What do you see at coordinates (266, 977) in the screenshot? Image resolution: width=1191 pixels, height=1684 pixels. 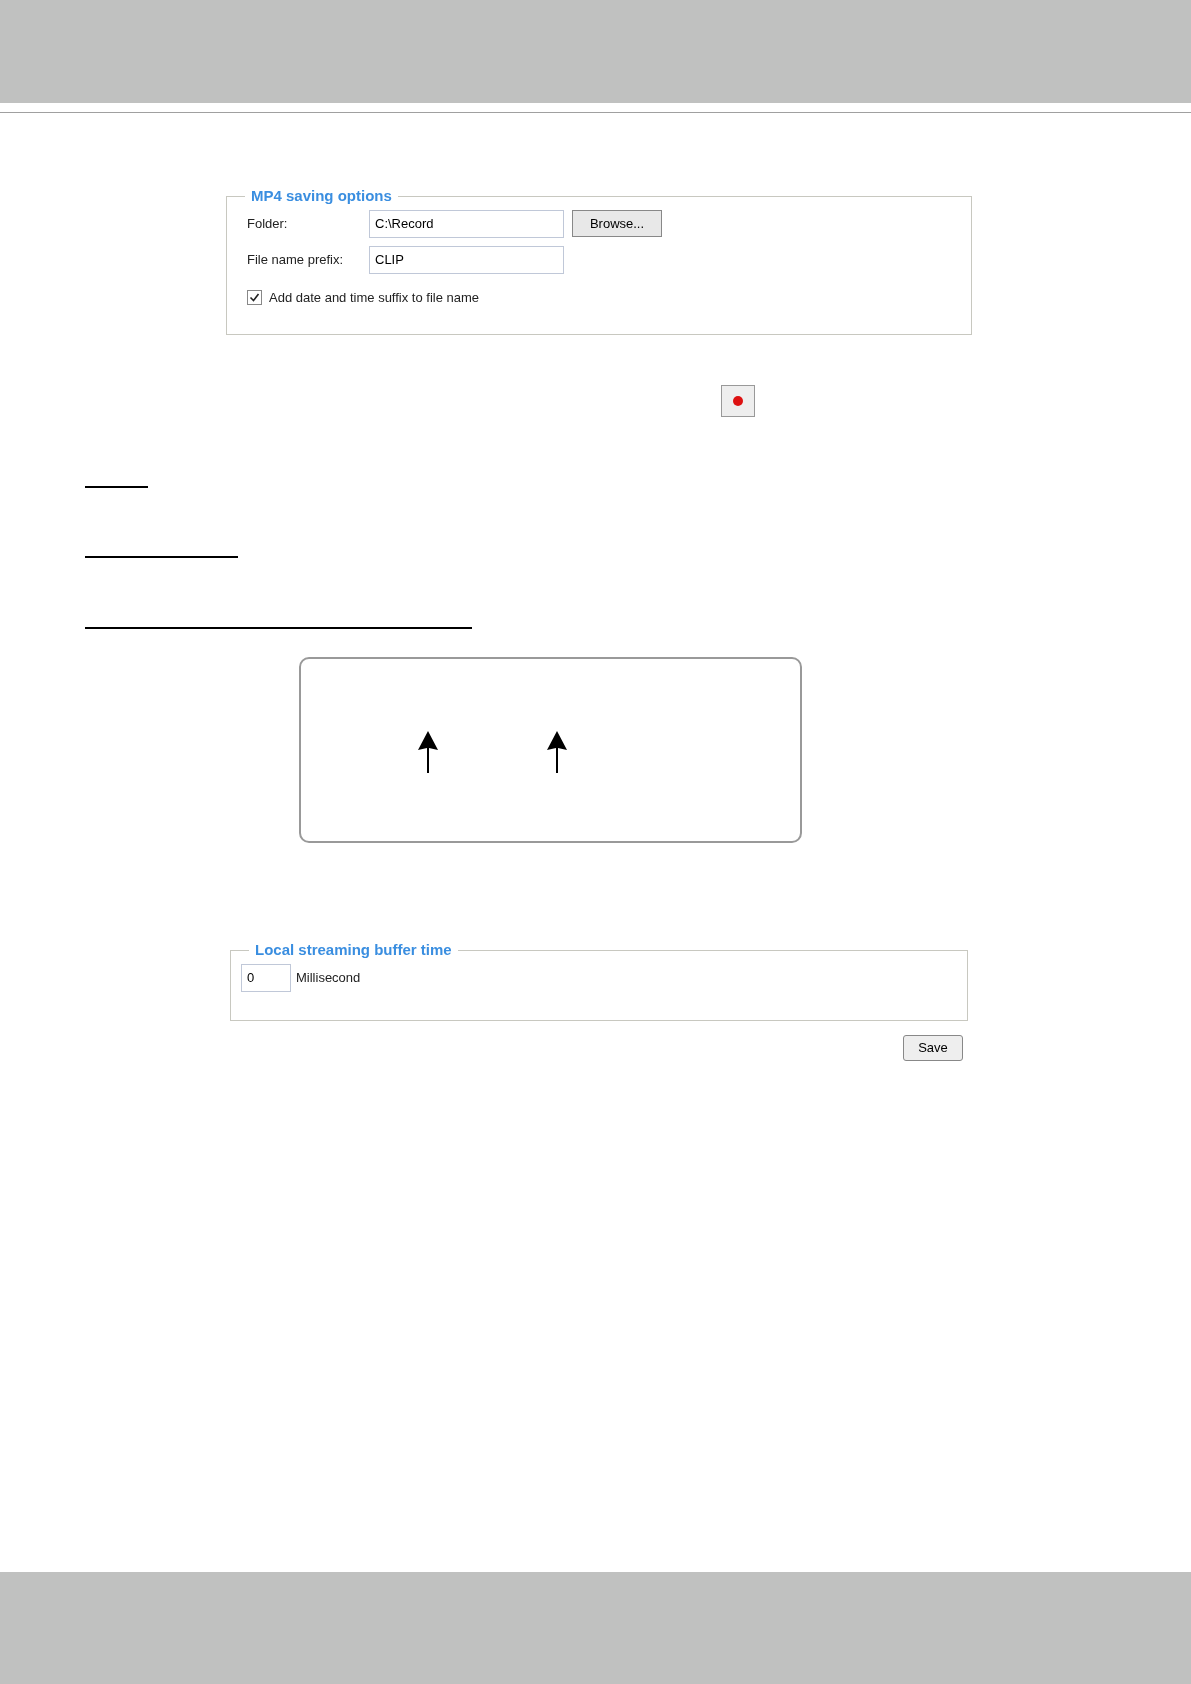 I see `buffer-field: 0` at bounding box center [266, 977].